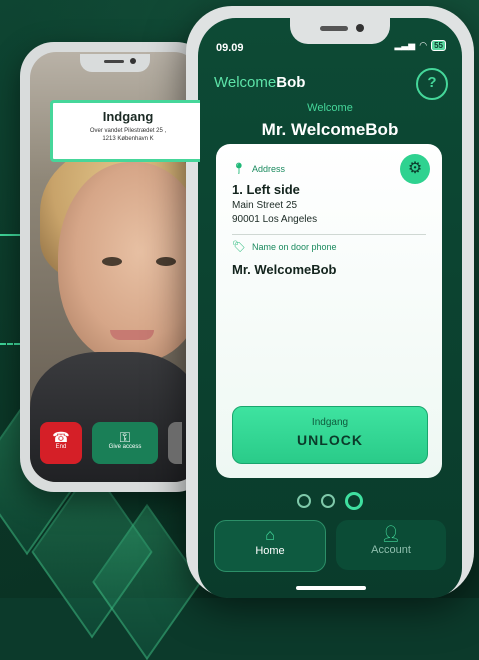 The width and height of the screenshot is (479, 660). I want to click on give-access-label: Give access, so click(125, 447).